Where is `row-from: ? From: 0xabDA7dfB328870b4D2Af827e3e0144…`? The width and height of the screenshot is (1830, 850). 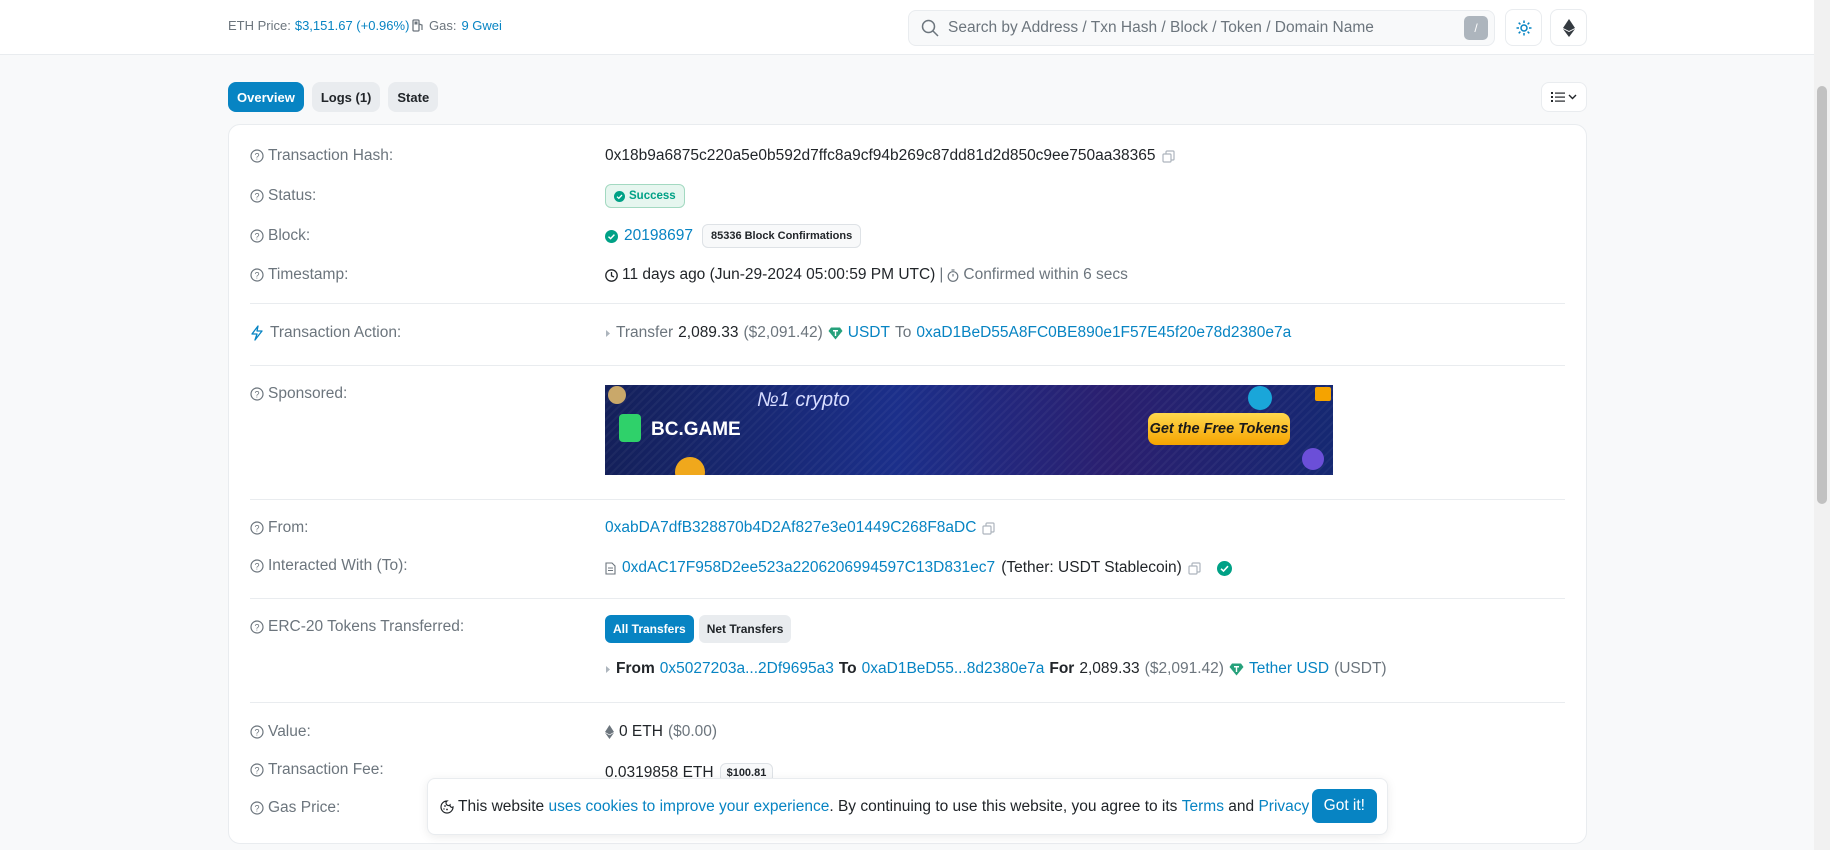 row-from: ? From: 0xabDA7dfB328870b4D2Af827e3e0144… is located at coordinates (907, 529).